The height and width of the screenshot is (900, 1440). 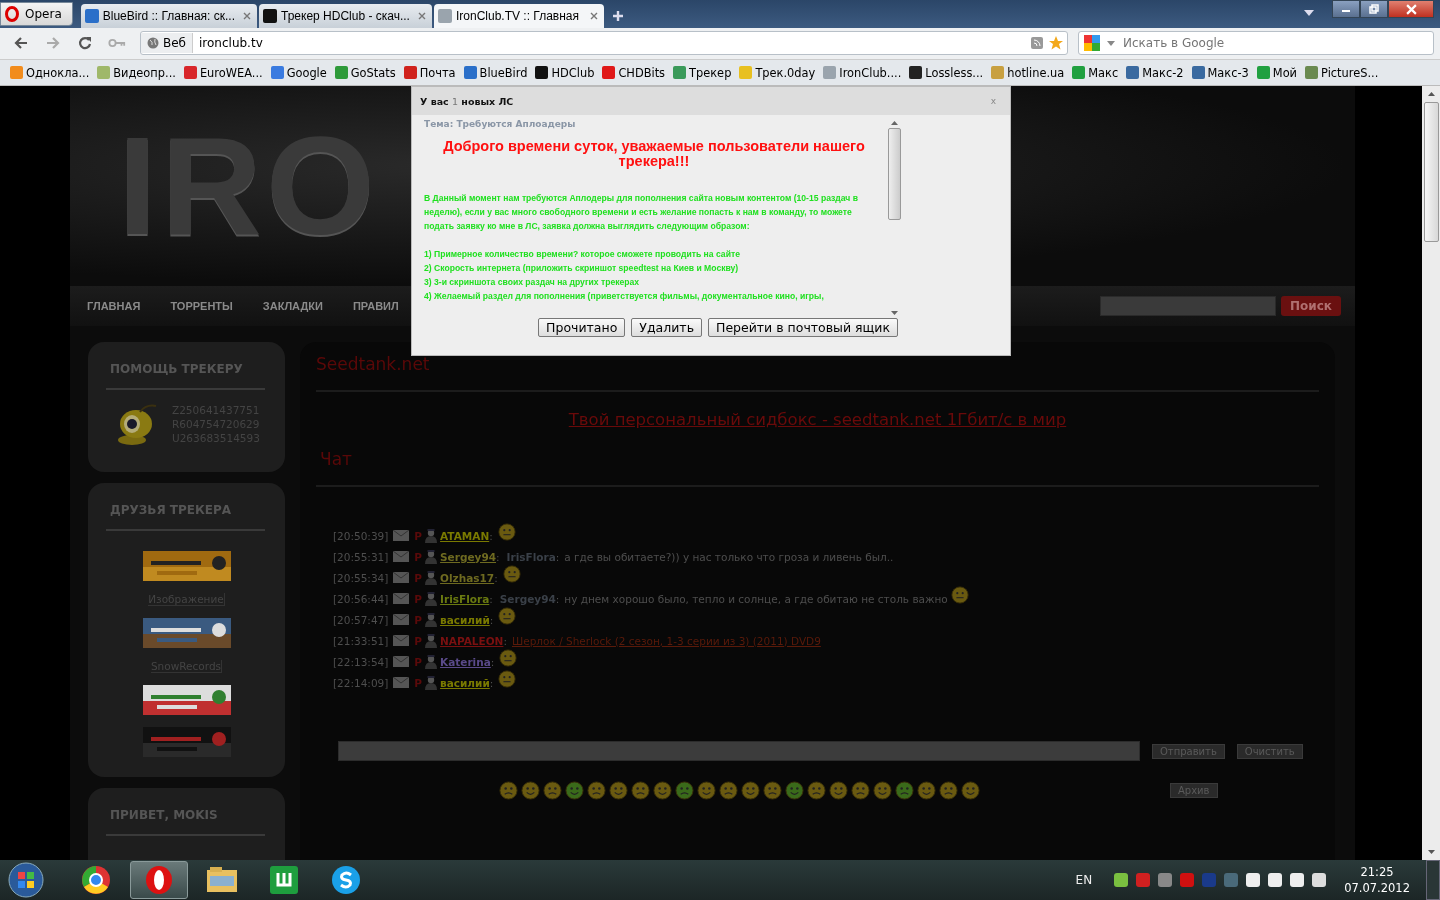 I want to click on rss-icon, so click(x=1037, y=43).